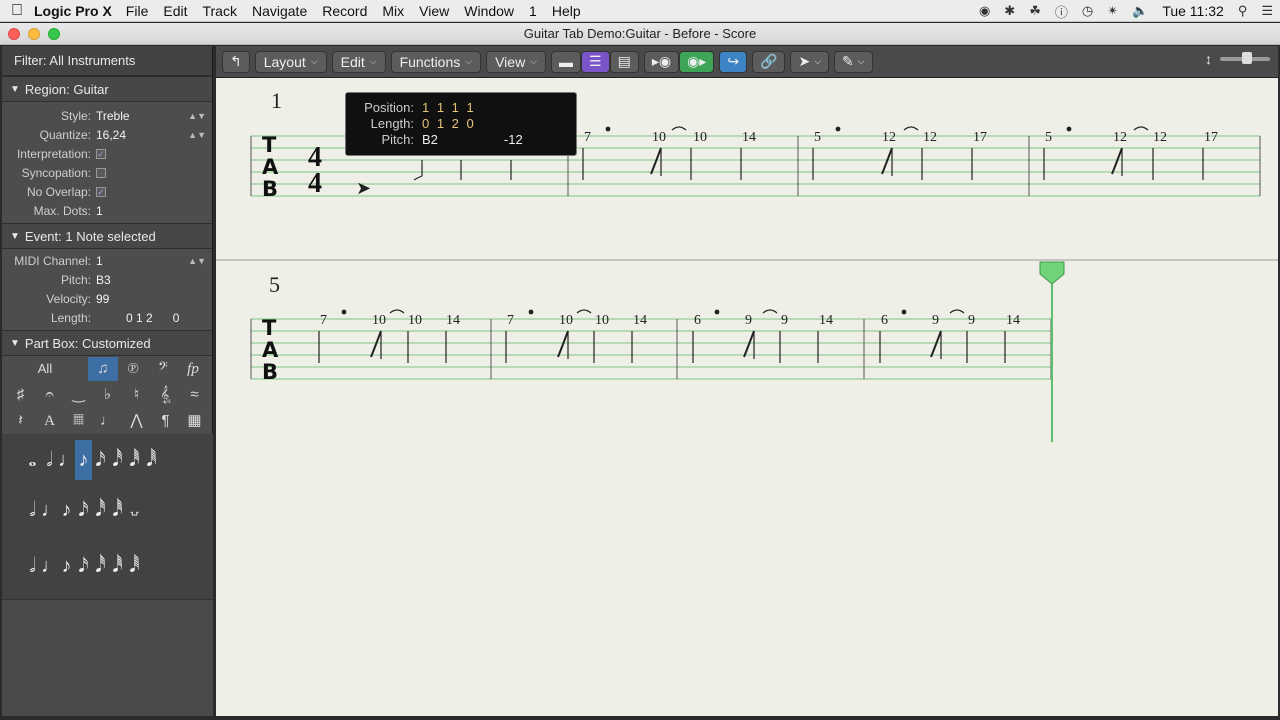  Describe the element at coordinates (100, 510) in the screenshot. I see `triplet-thirtysecond-icon: 𝅘𝅥𝅰` at that location.